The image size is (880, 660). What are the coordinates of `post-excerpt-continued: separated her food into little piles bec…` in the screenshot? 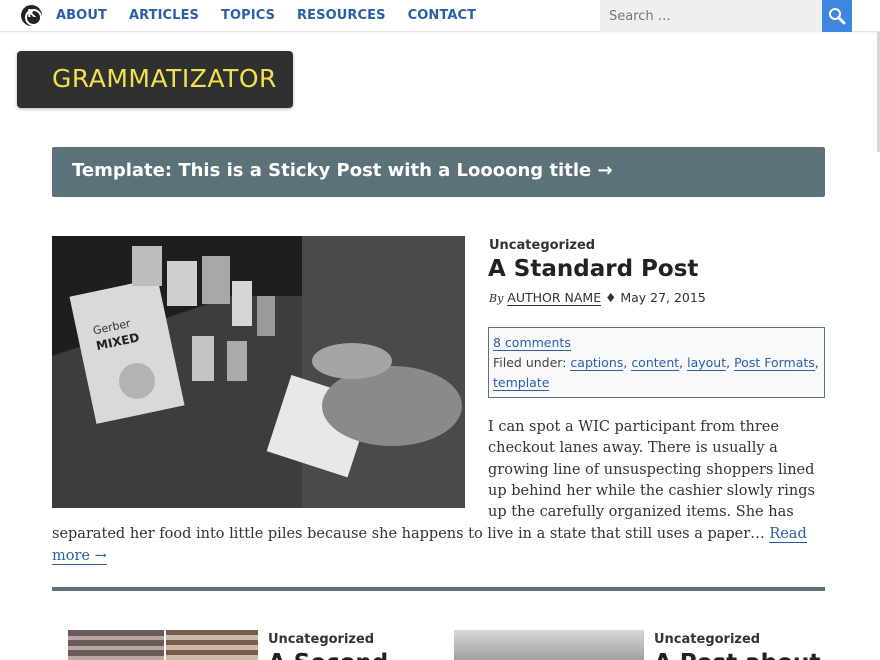 It's located at (442, 545).